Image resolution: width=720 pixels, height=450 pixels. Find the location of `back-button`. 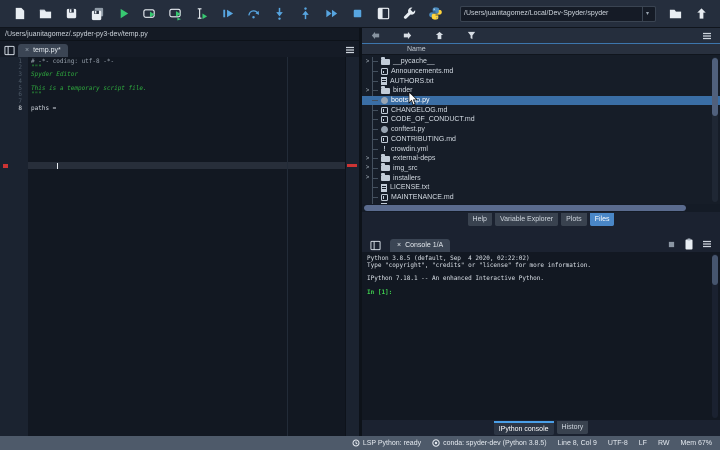

back-button is located at coordinates (375, 36).